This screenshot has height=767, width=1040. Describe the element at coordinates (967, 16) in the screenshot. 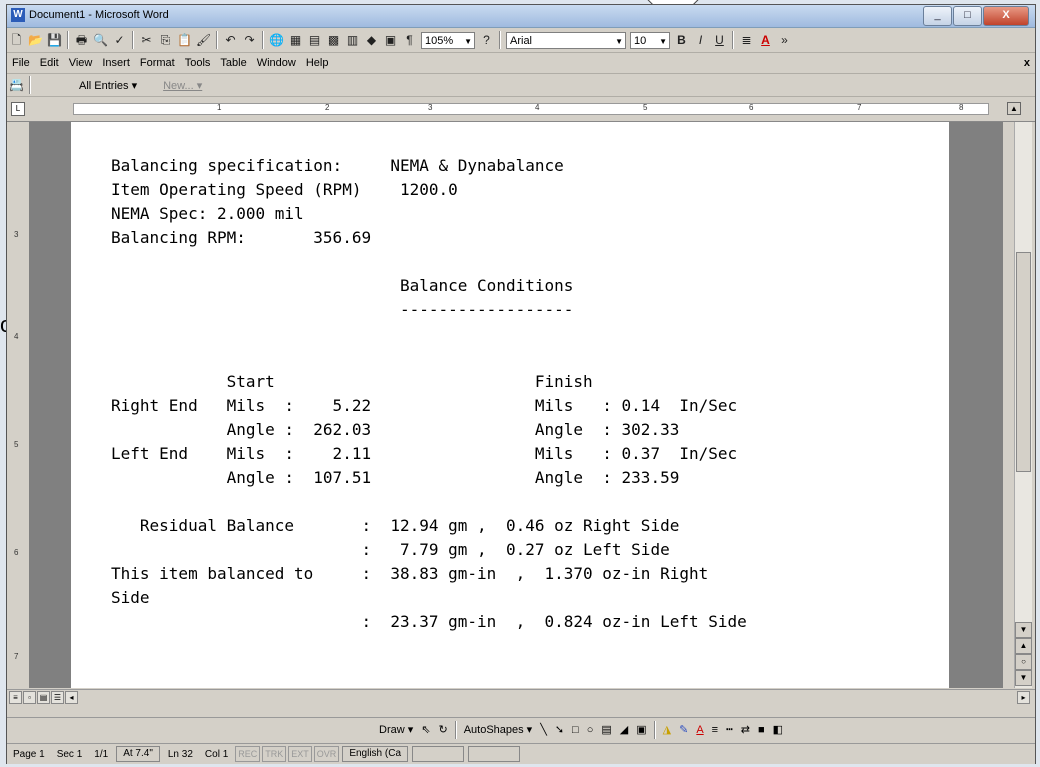

I see `maximize-button: □` at that location.